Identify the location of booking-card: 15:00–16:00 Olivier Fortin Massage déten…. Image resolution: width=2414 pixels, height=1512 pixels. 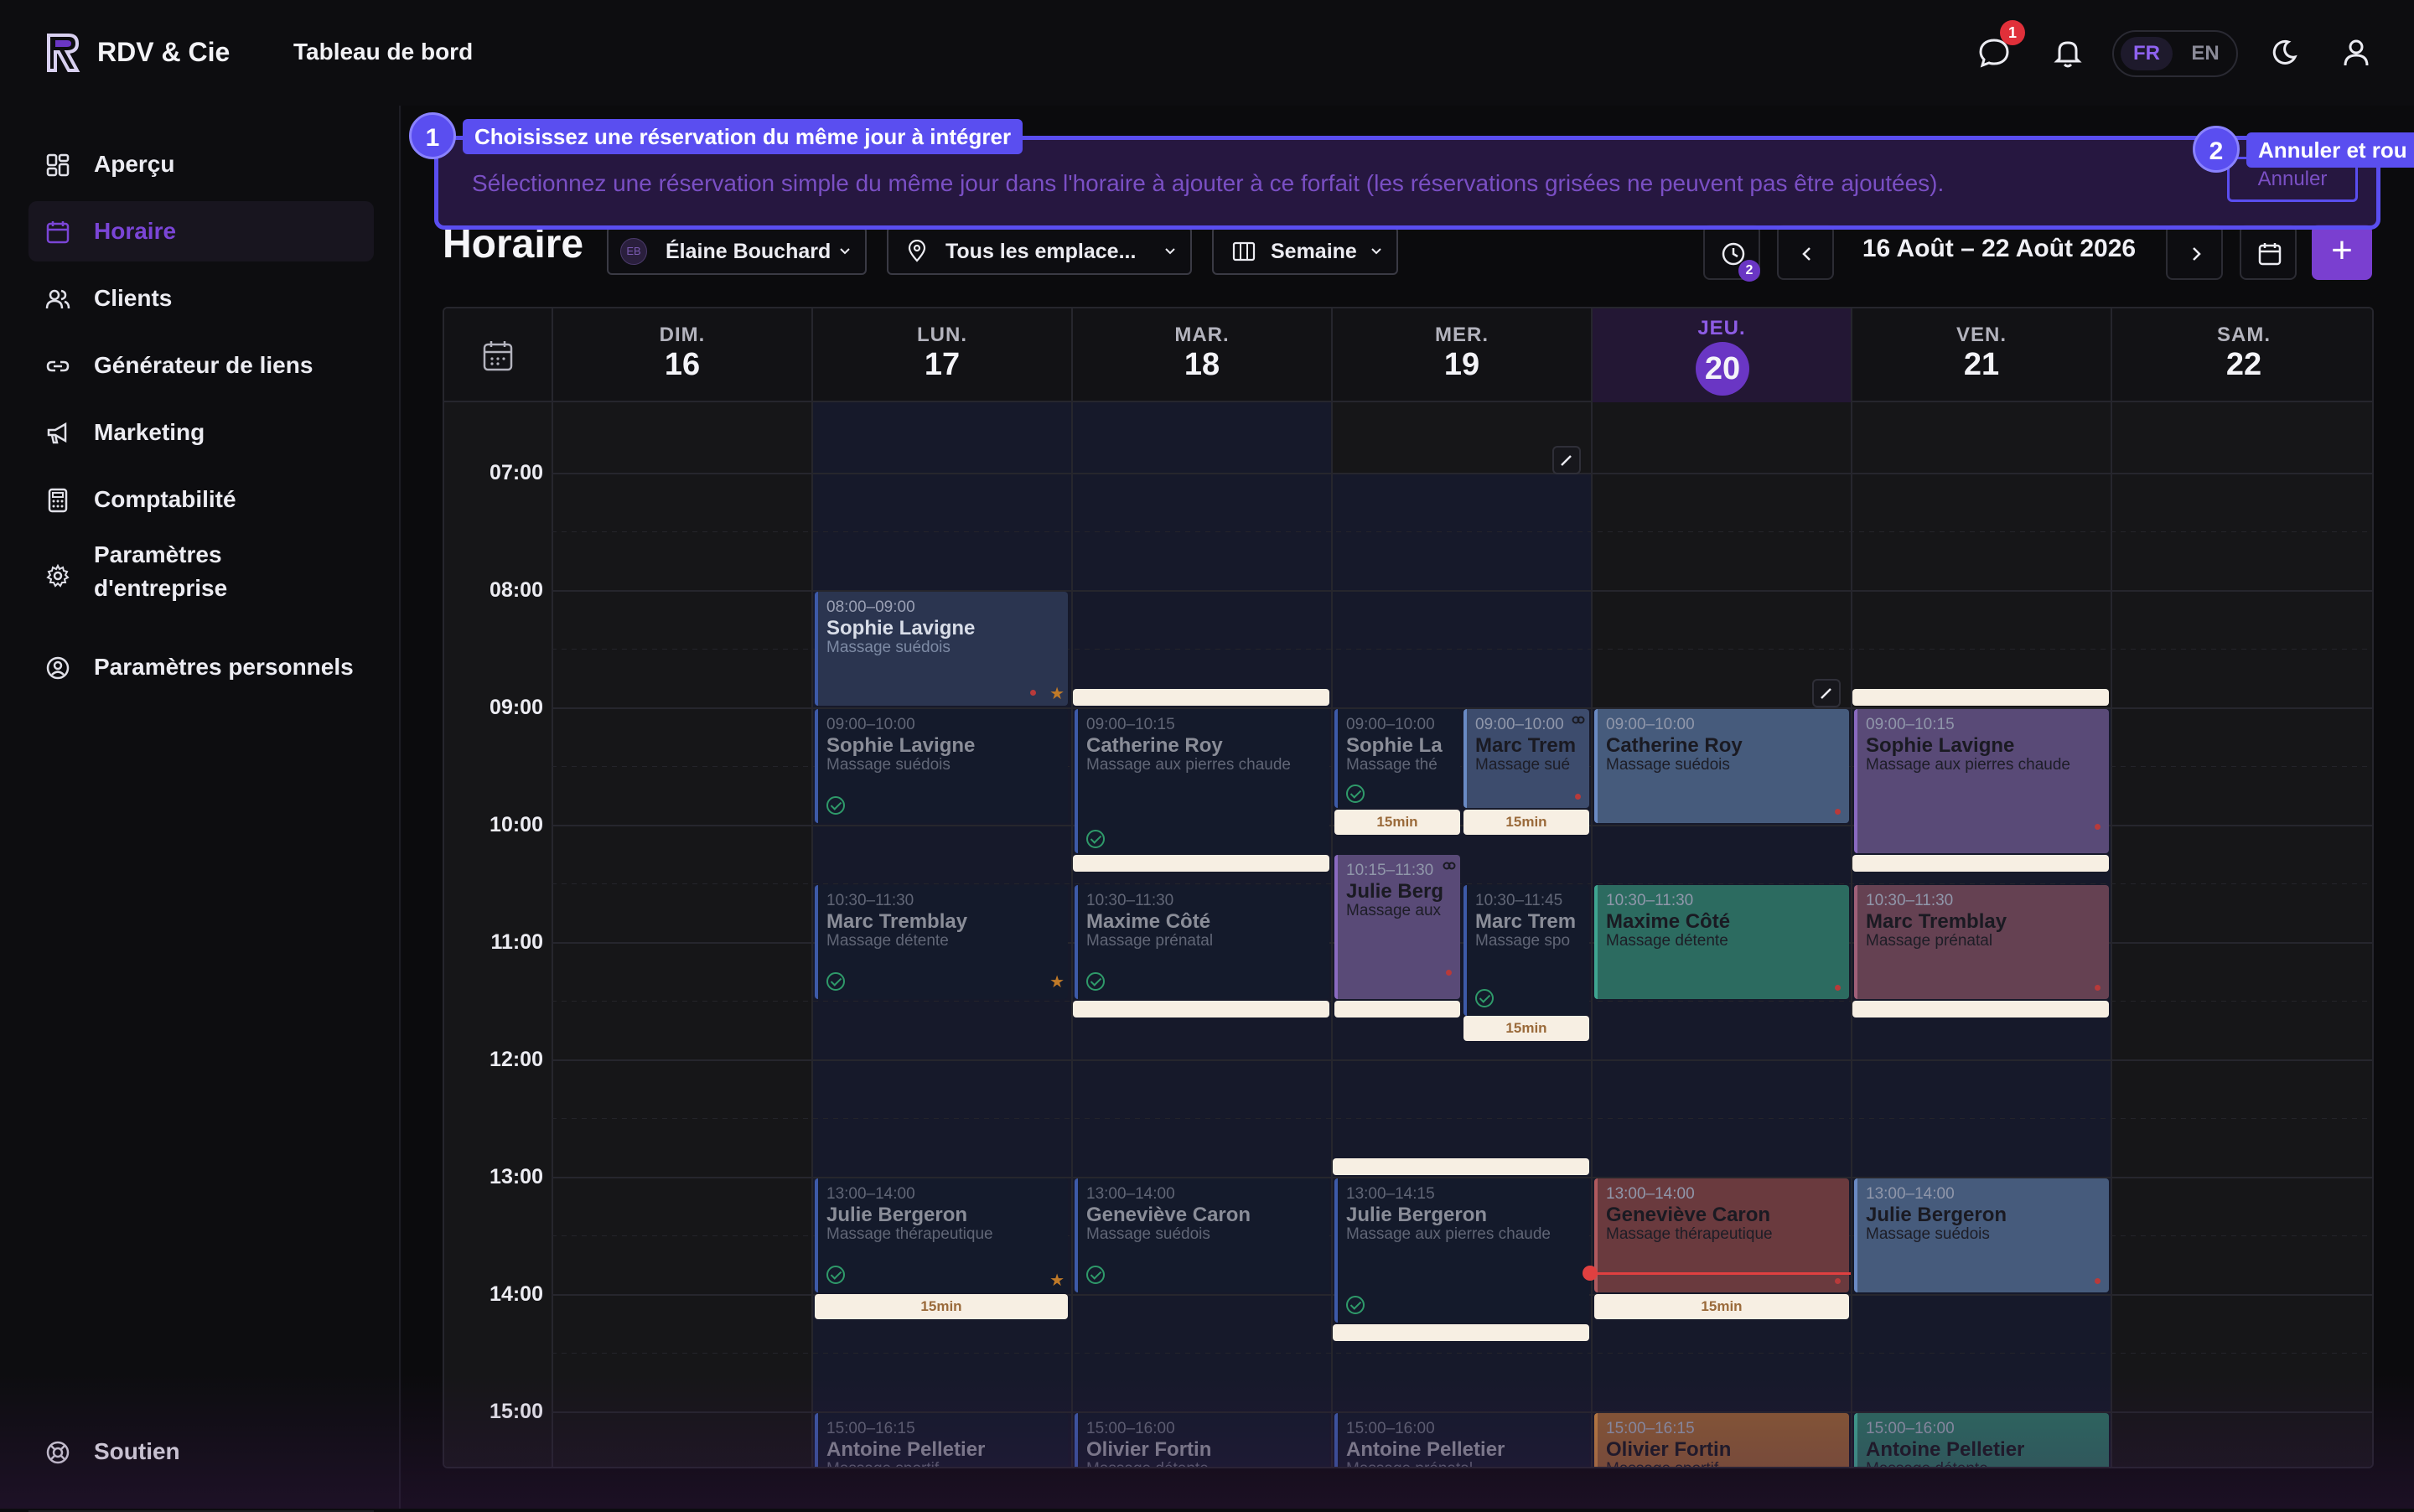
(1202, 1440).